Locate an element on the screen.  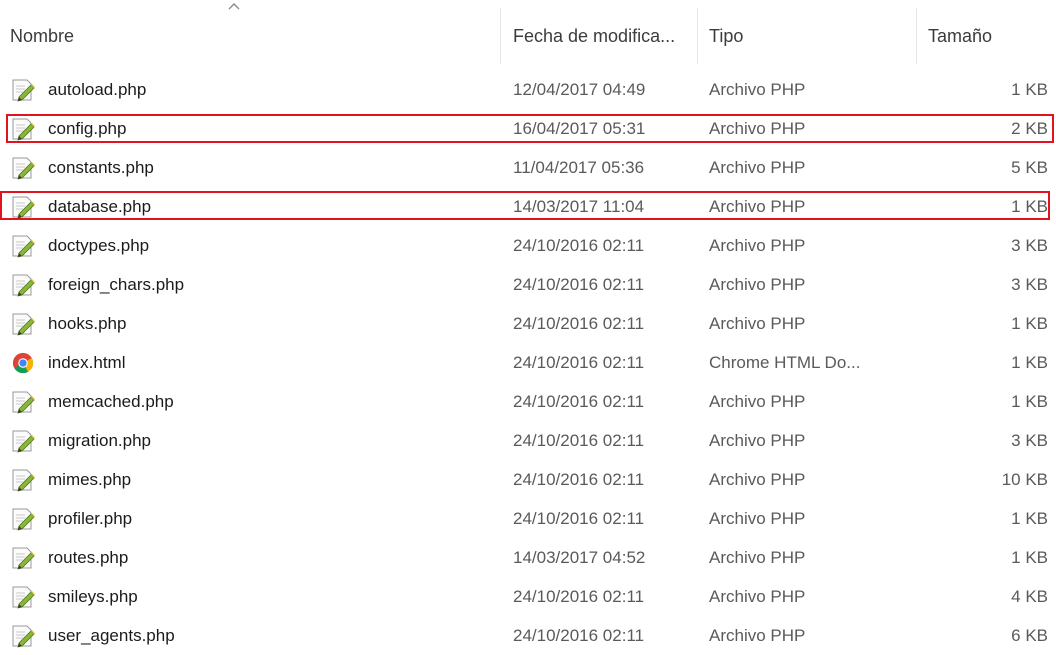
column-header-name: Nombre is located at coordinates (42, 36).